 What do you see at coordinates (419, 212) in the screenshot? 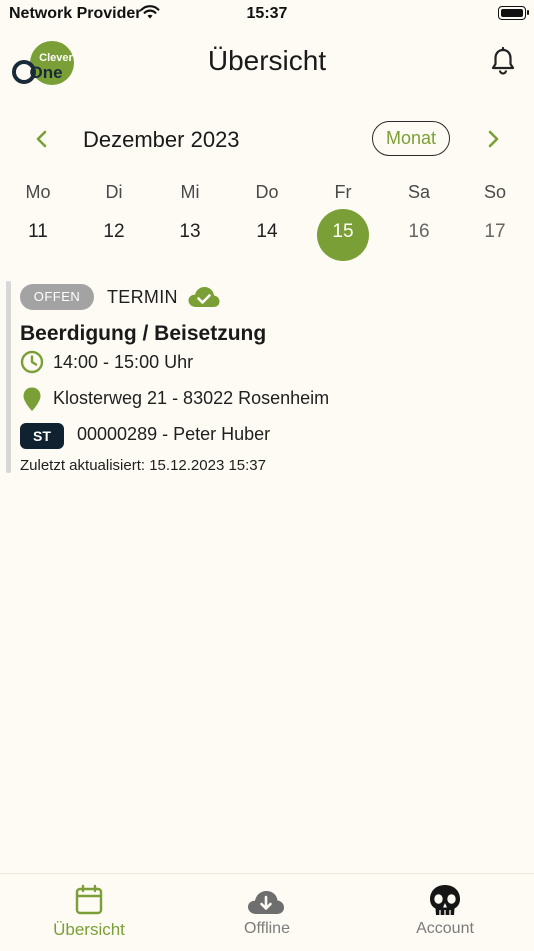
I see `day-saturday: Sa 16` at bounding box center [419, 212].